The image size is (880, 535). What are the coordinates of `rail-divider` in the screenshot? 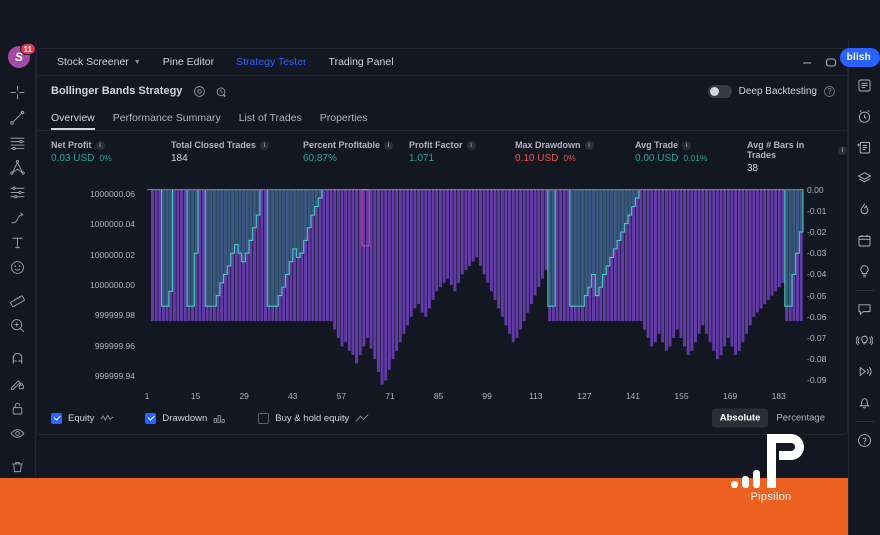 It's located at (864, 290).